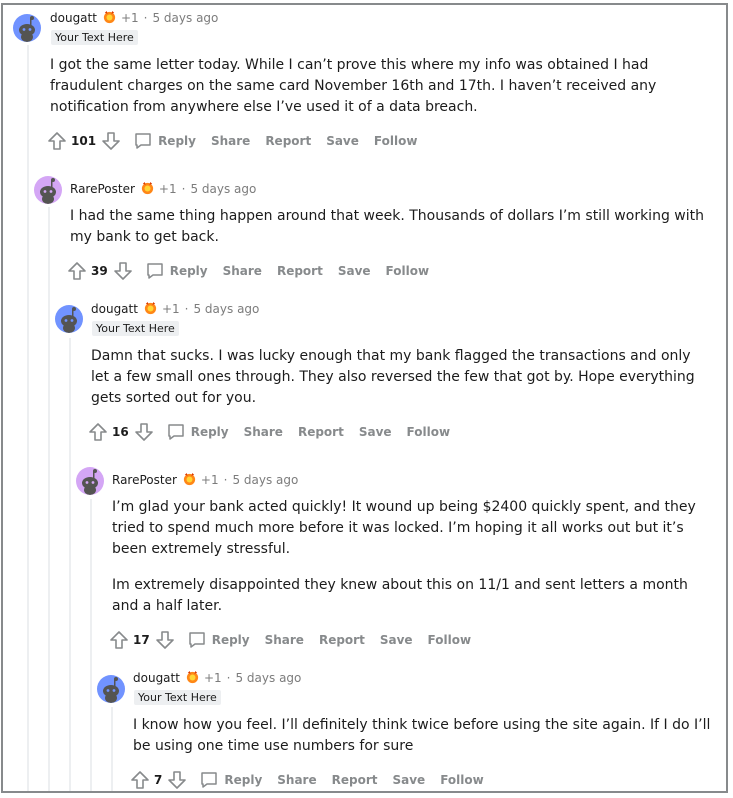 The image size is (733, 798). Describe the element at coordinates (158, 780) in the screenshot. I see `vote-score: 7` at that location.